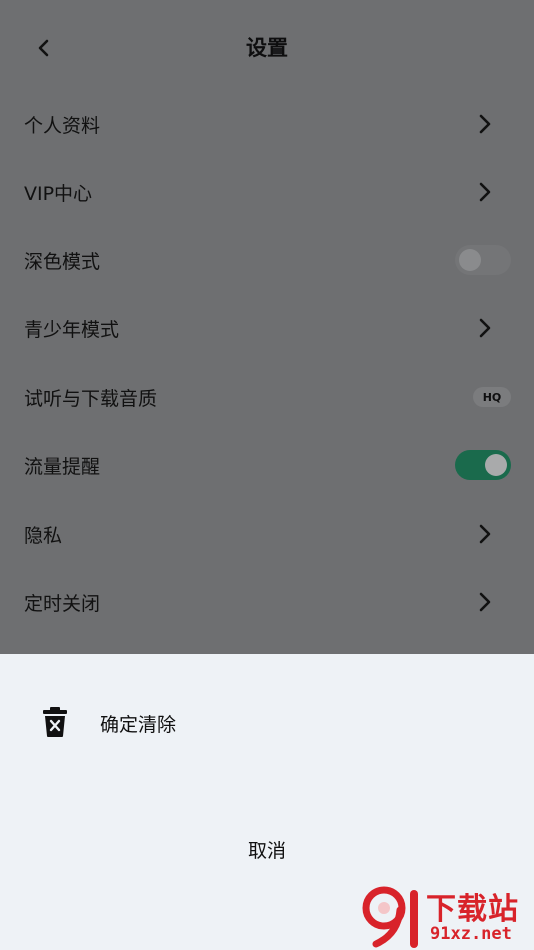 This screenshot has width=534, height=950. What do you see at coordinates (267, 534) in the screenshot?
I see `settings-row-privacy: 隐私` at bounding box center [267, 534].